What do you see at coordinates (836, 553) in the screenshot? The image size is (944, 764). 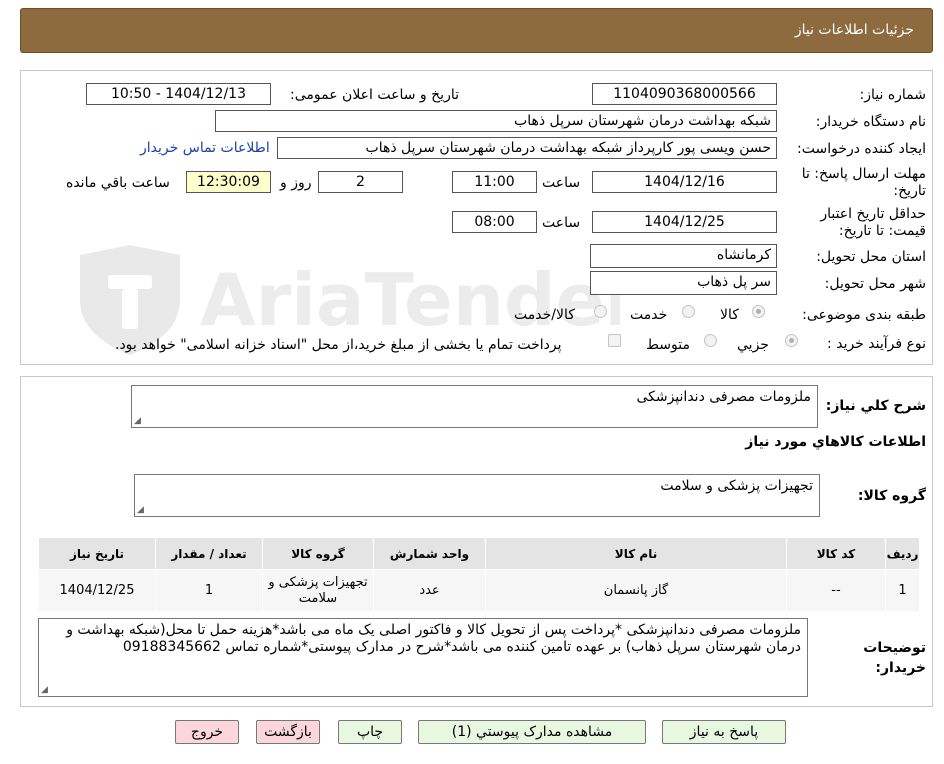 I see `col-code: کد کالا` at bounding box center [836, 553].